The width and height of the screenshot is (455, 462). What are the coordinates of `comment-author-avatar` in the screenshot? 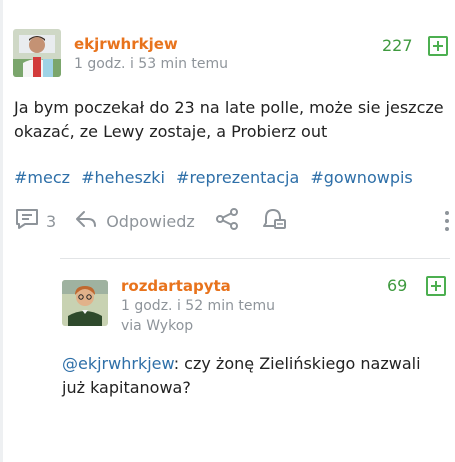 It's located at (85, 303).